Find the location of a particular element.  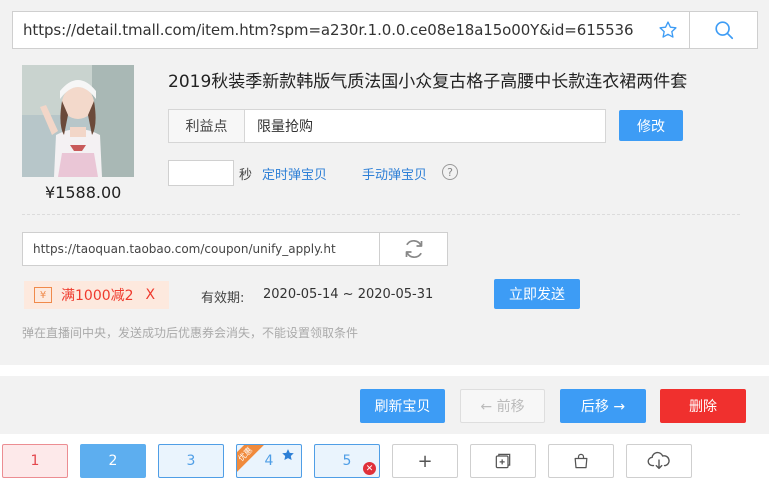

edit-button: 修改 is located at coordinates (651, 125).